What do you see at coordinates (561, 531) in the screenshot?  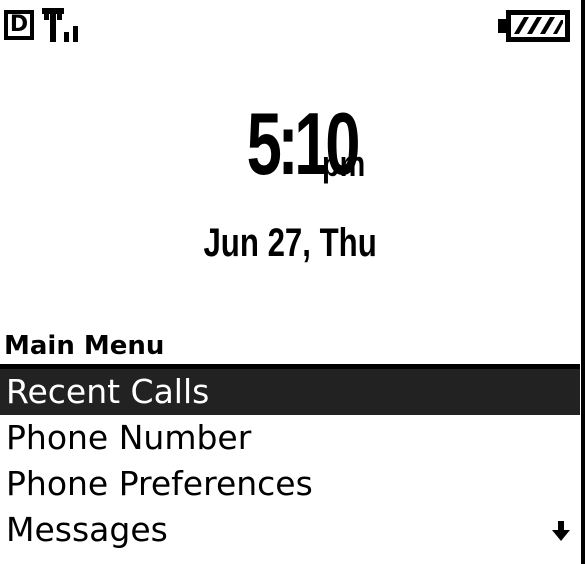 I see `scroll-down-arrow-icon` at bounding box center [561, 531].